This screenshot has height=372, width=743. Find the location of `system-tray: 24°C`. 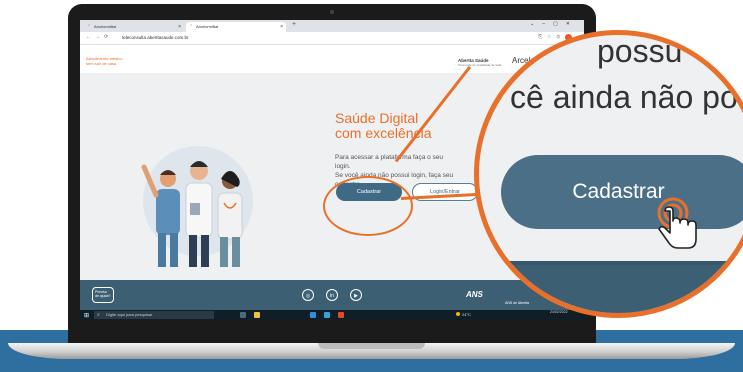

system-tray: 24°C is located at coordinates (463, 315).